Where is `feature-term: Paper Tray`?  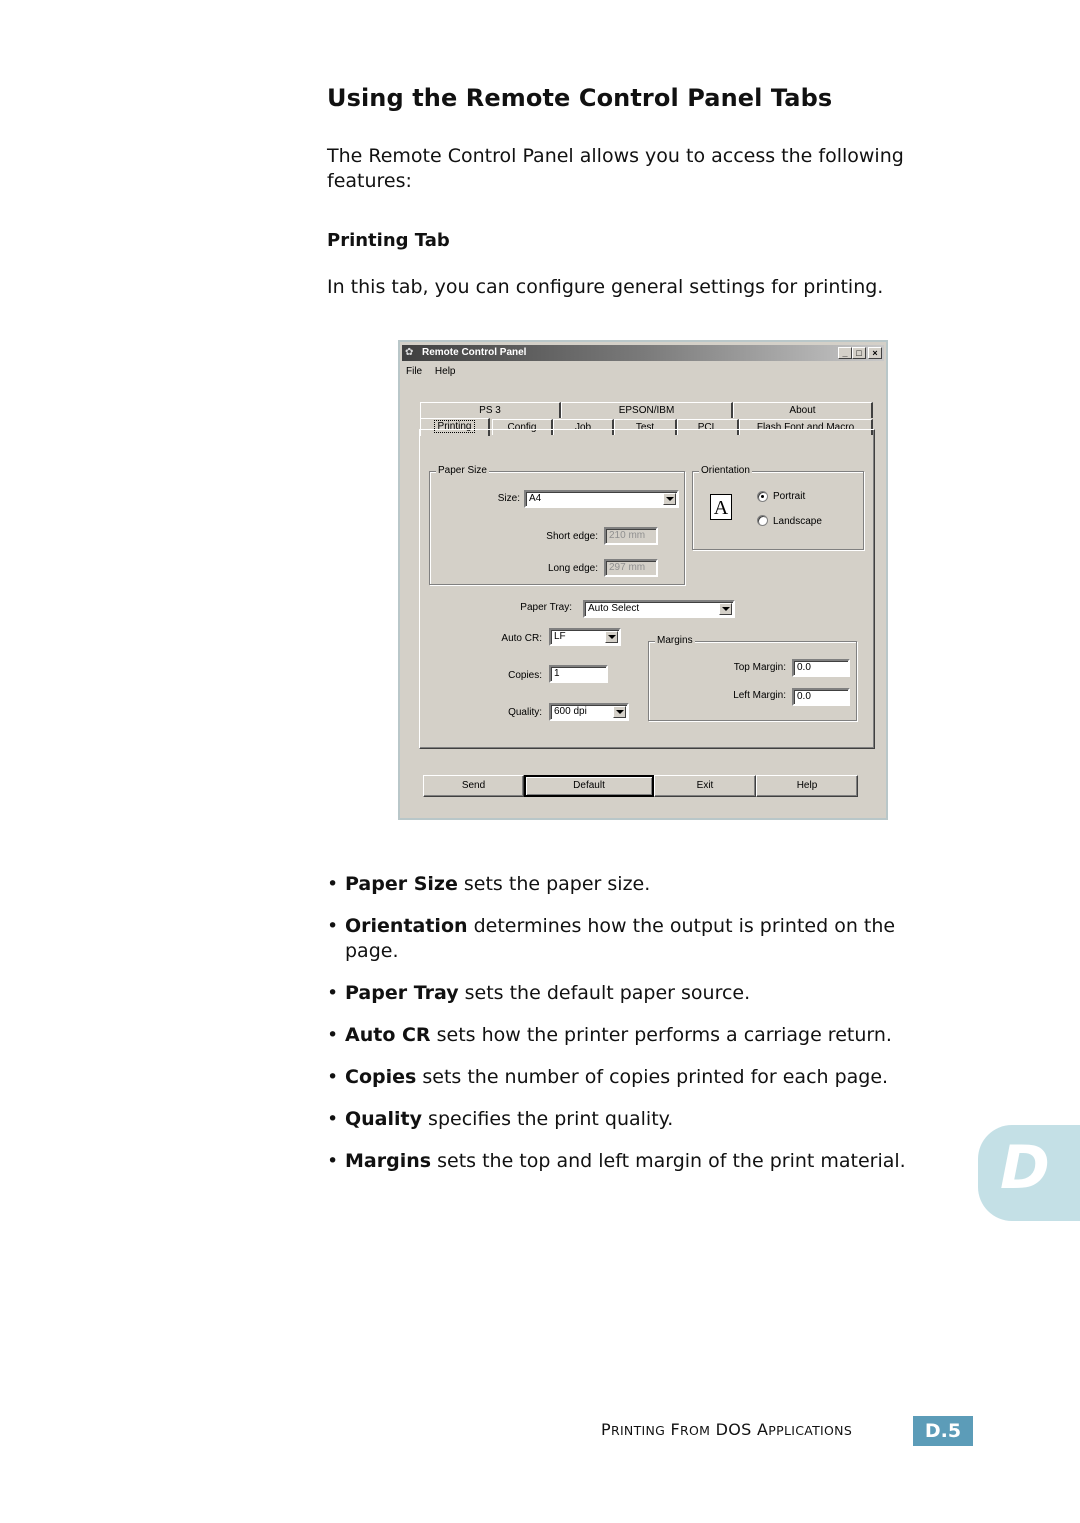
feature-term: Paper Tray is located at coordinates (402, 993).